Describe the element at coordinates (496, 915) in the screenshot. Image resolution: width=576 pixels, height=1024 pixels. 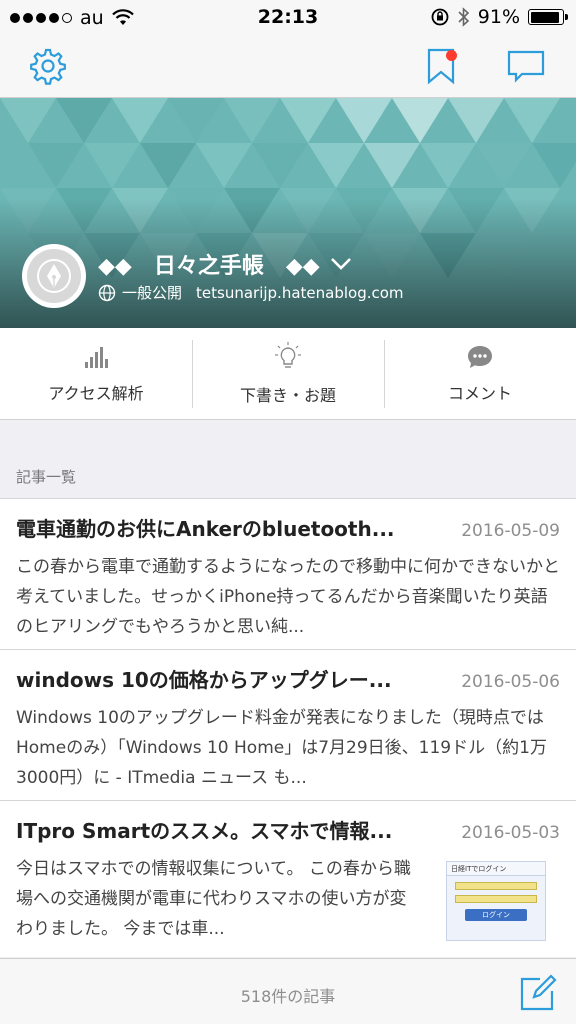
I see `thumbnail-login-button: ログイン` at that location.